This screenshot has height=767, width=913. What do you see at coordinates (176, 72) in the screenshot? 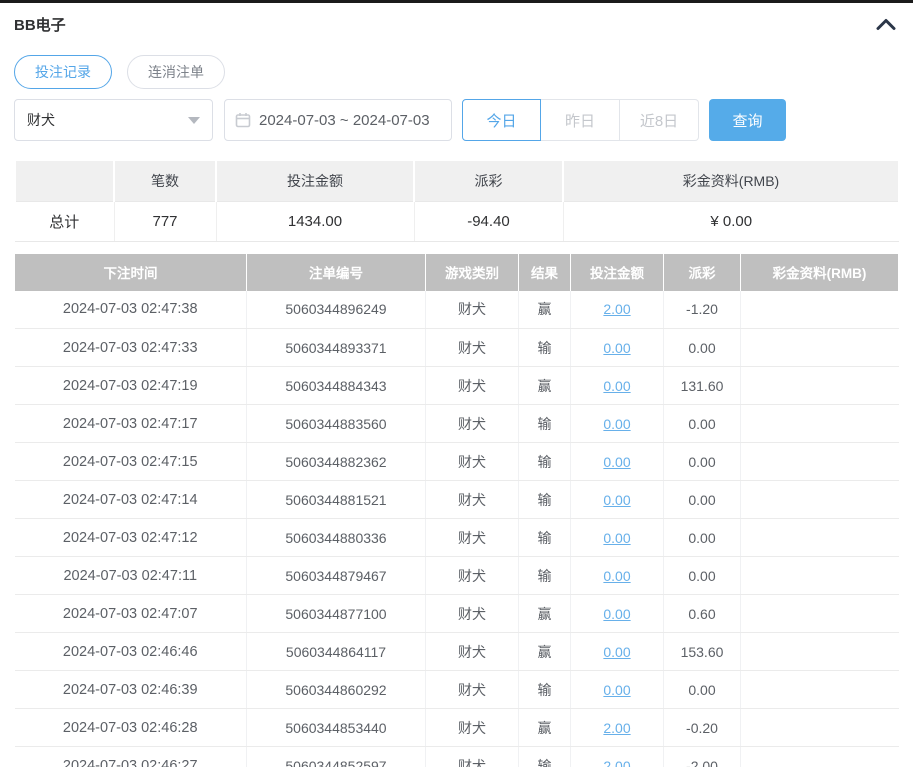
I see `tab-cancelled-orders: 连消注单` at bounding box center [176, 72].